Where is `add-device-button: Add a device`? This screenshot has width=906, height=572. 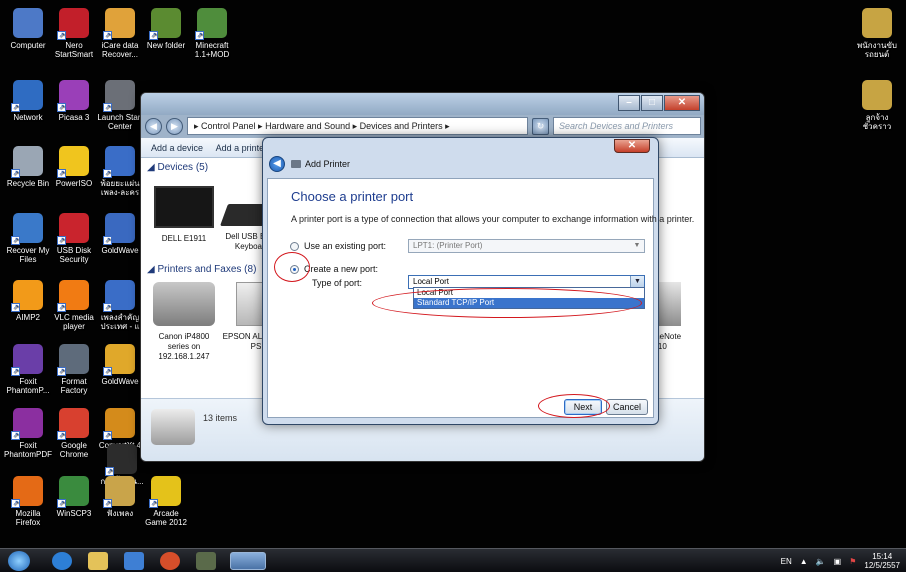
add-device-button: Add a device is located at coordinates (177, 148).